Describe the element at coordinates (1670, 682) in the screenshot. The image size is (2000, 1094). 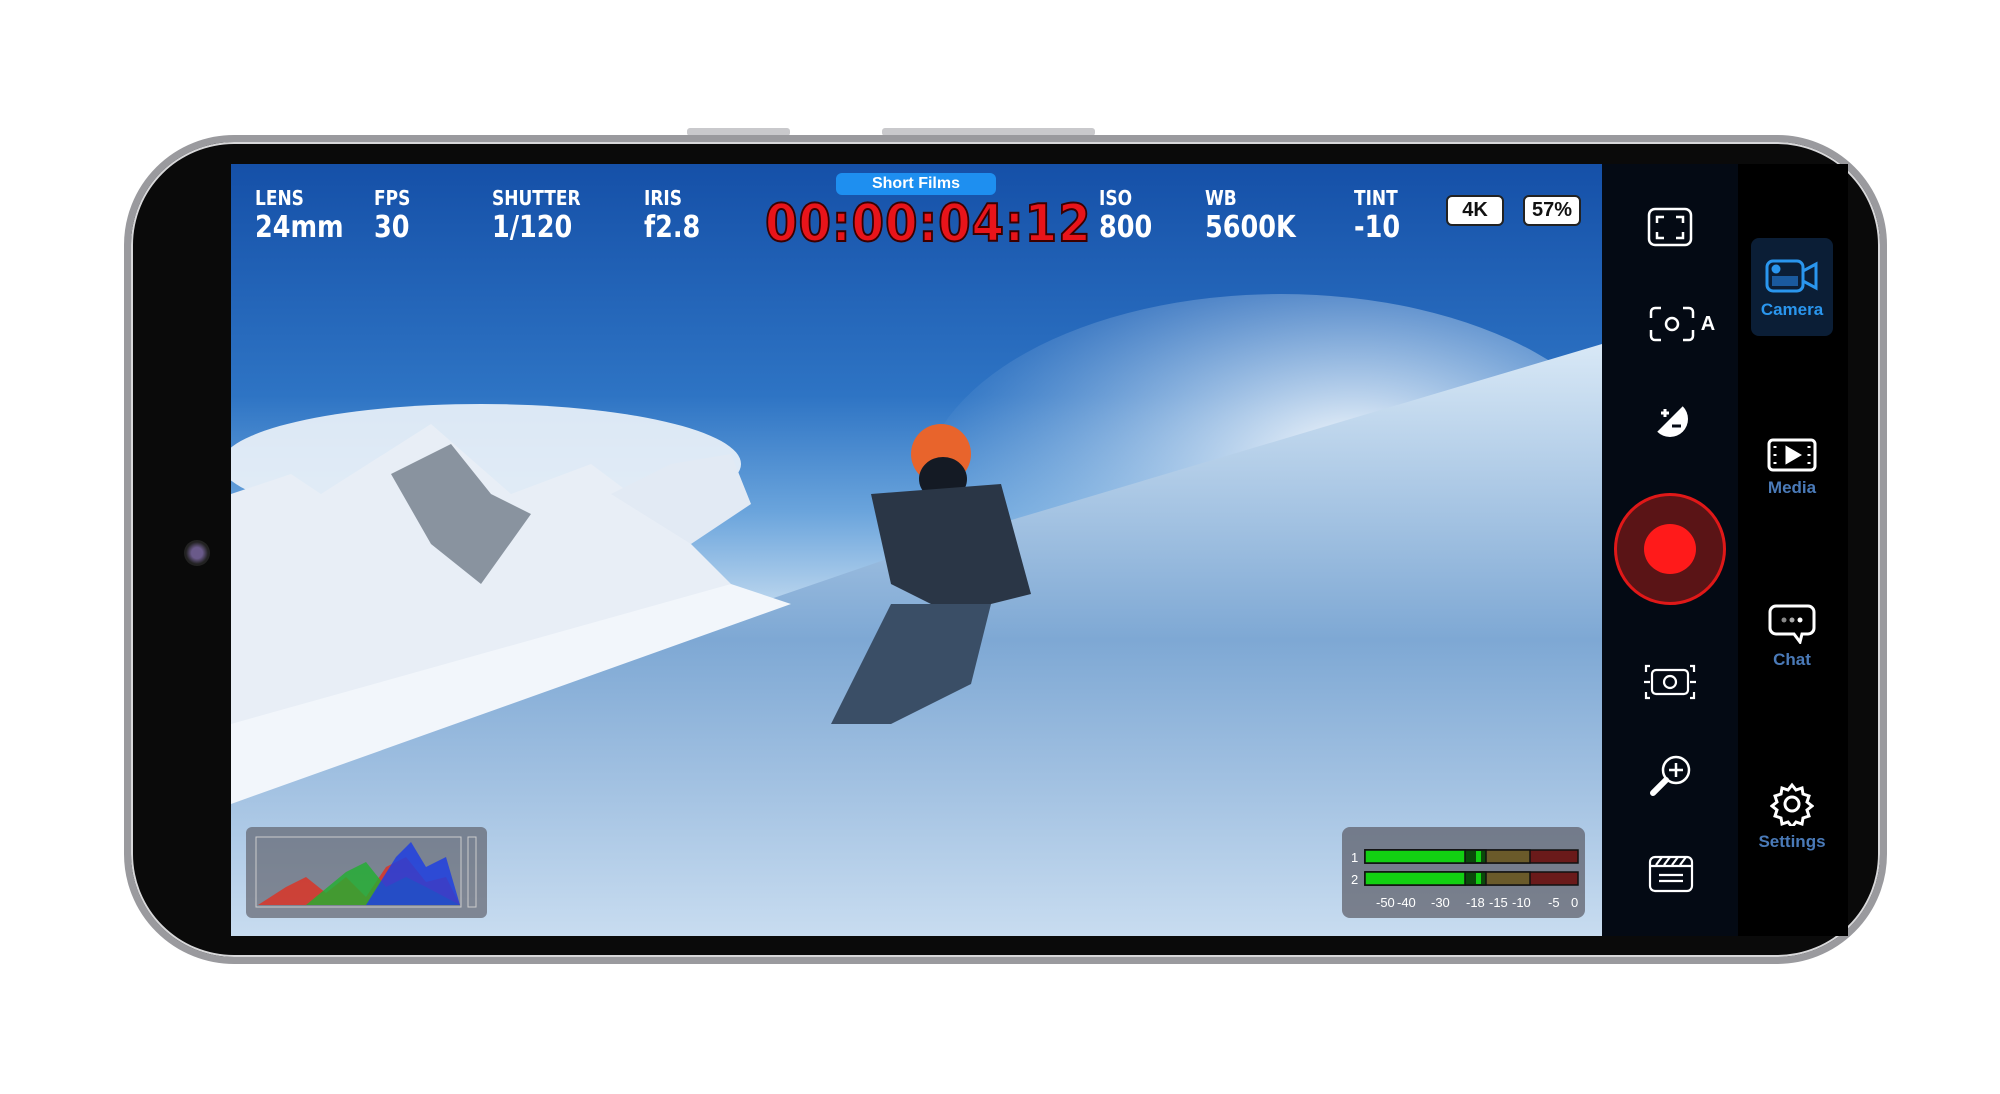
I see `stabilization-icon` at that location.